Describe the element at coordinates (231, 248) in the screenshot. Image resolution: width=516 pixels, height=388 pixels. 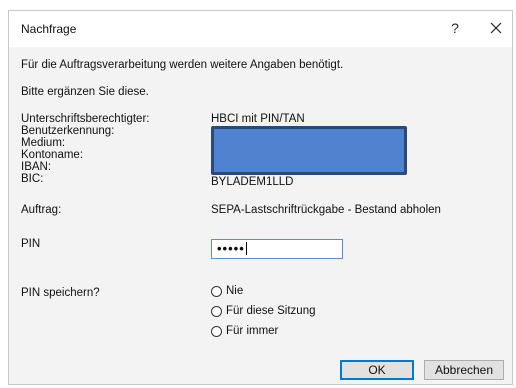
I see `pin-value: •••••` at that location.